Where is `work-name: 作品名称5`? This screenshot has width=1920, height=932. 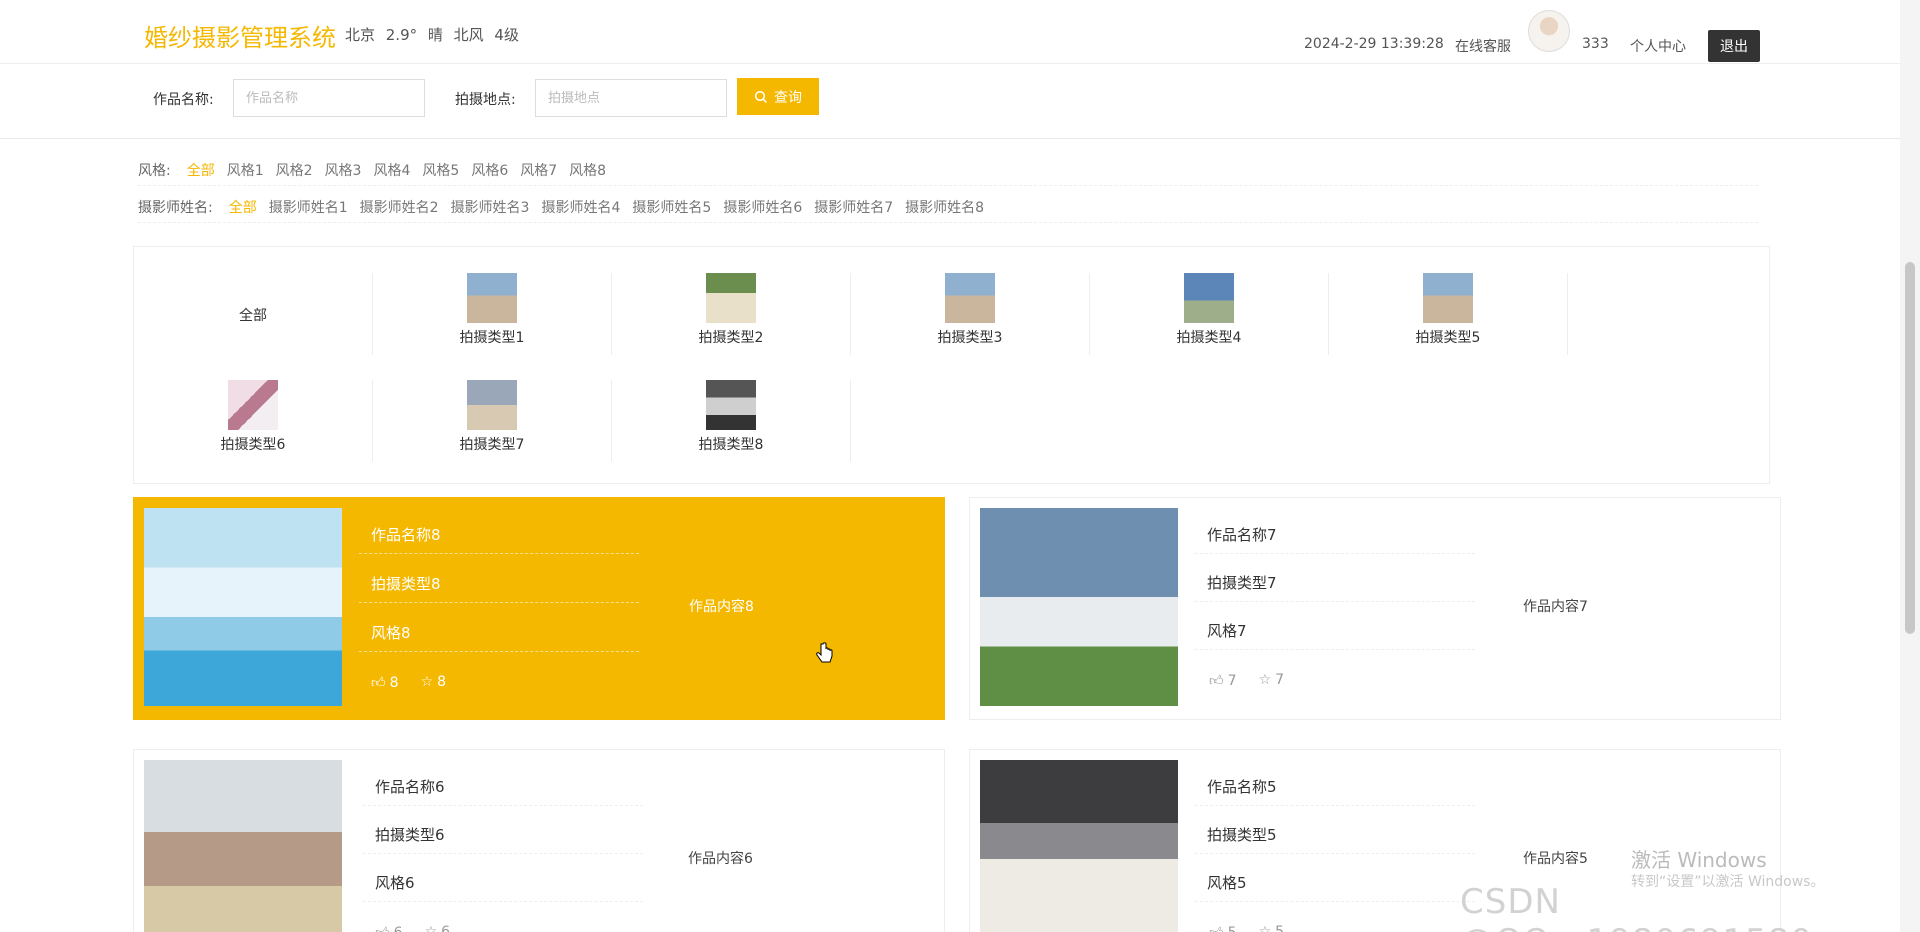
work-name: 作品名称5 is located at coordinates (1335, 783).